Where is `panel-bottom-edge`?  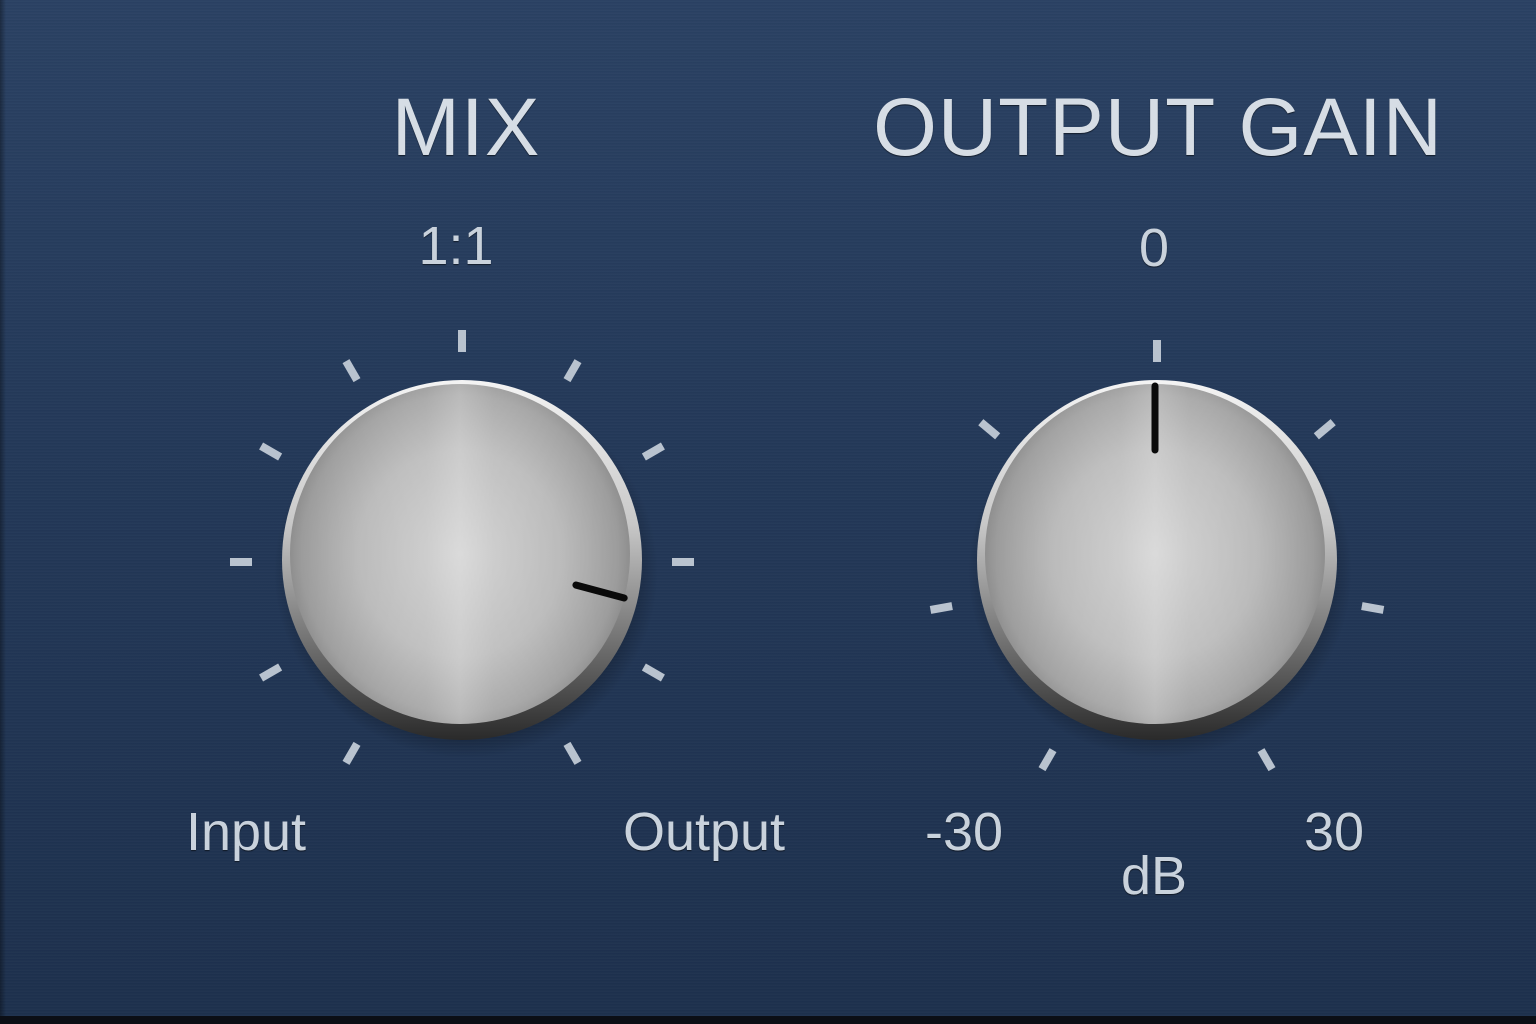
panel-bottom-edge is located at coordinates (768, 1020).